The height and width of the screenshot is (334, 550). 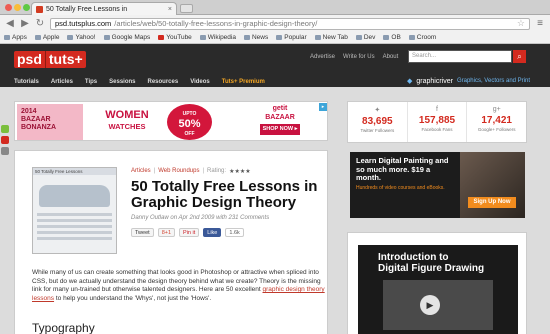 What do you see at coordinates (17, 7) in the screenshot?
I see `minimize-window-icon` at bounding box center [17, 7].